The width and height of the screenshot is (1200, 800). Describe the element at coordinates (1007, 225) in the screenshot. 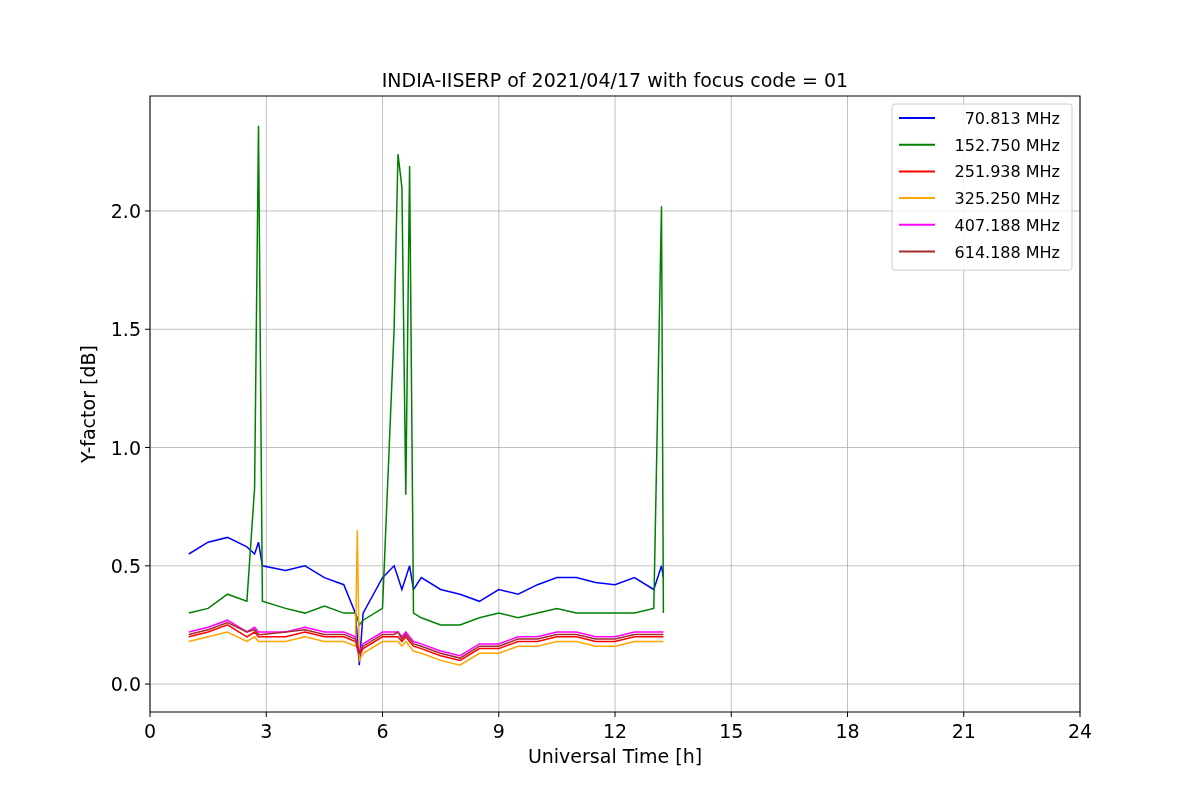

I see `legend-label: 407.188 MHz` at that location.